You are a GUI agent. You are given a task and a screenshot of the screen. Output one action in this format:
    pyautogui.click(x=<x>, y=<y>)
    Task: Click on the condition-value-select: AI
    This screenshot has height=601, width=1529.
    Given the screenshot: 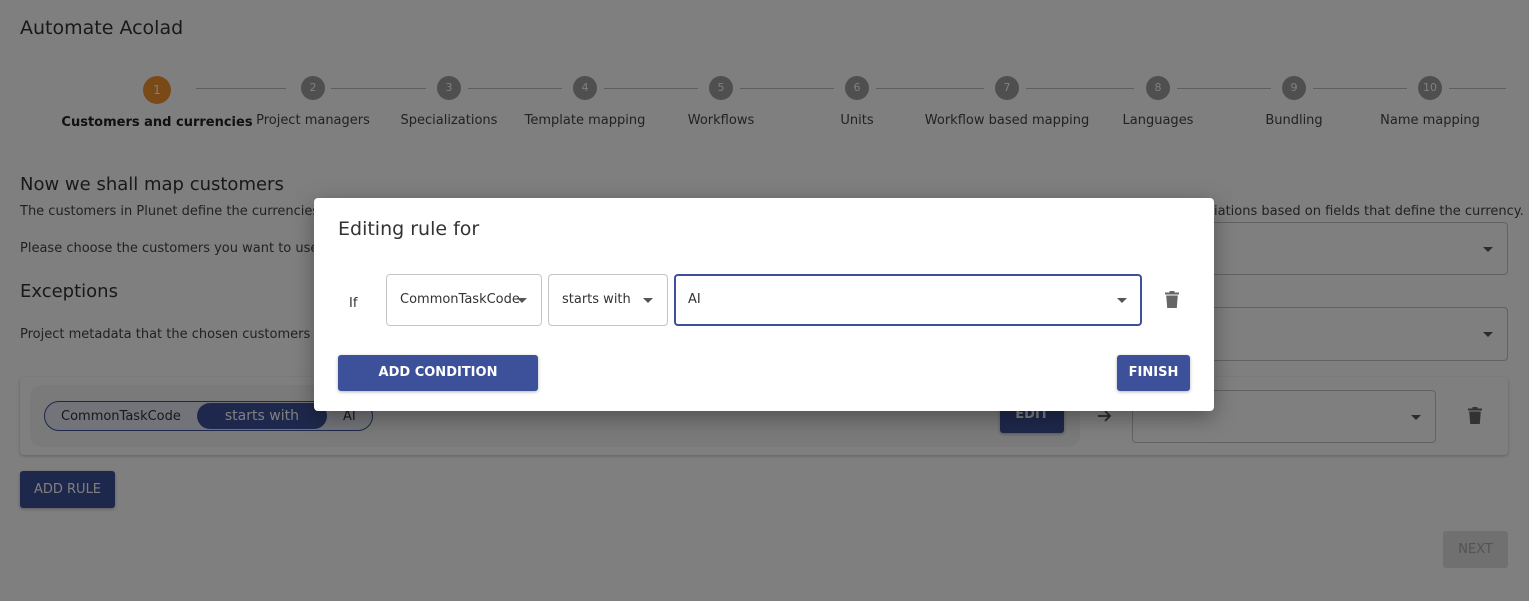 What is the action you would take?
    pyautogui.click(x=908, y=300)
    